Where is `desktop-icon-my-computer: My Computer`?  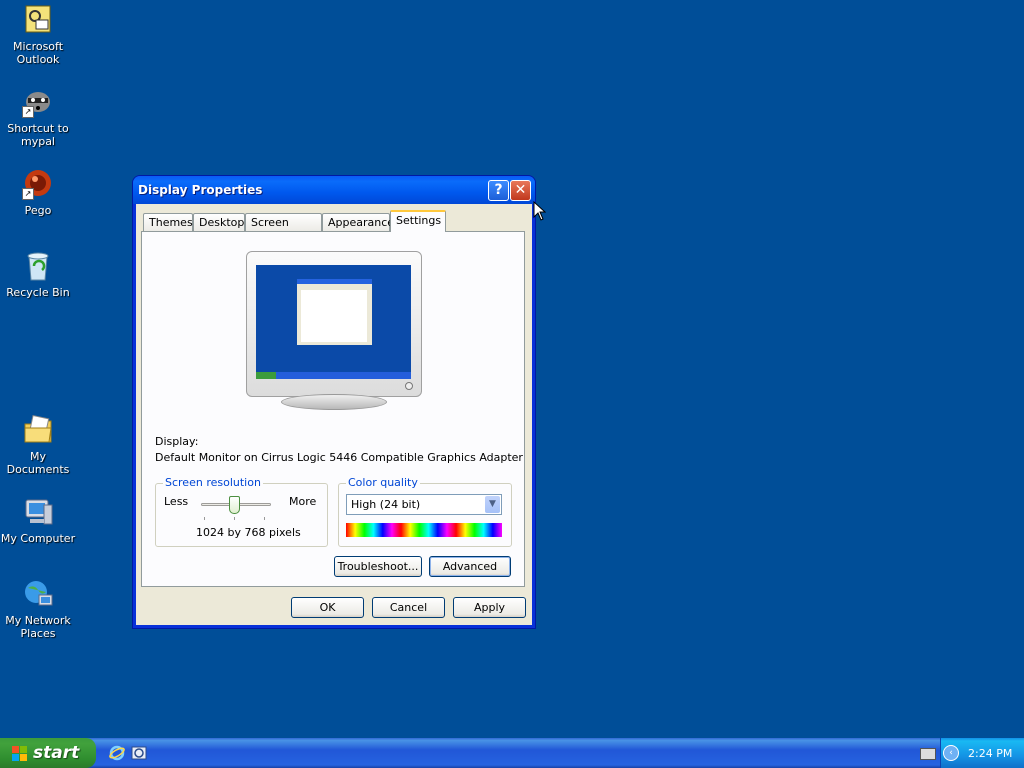
desktop-icon-my-computer: My Computer is located at coordinates (38, 520).